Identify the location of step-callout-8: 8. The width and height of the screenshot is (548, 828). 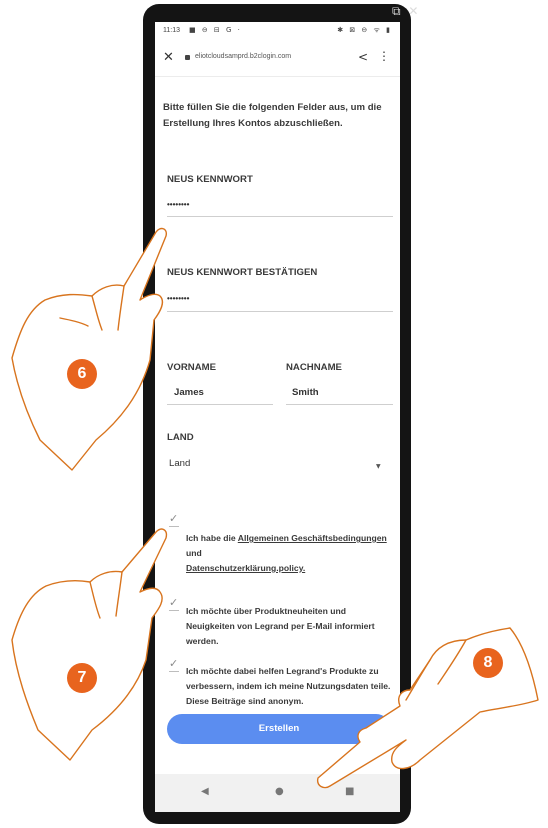
(488, 663).